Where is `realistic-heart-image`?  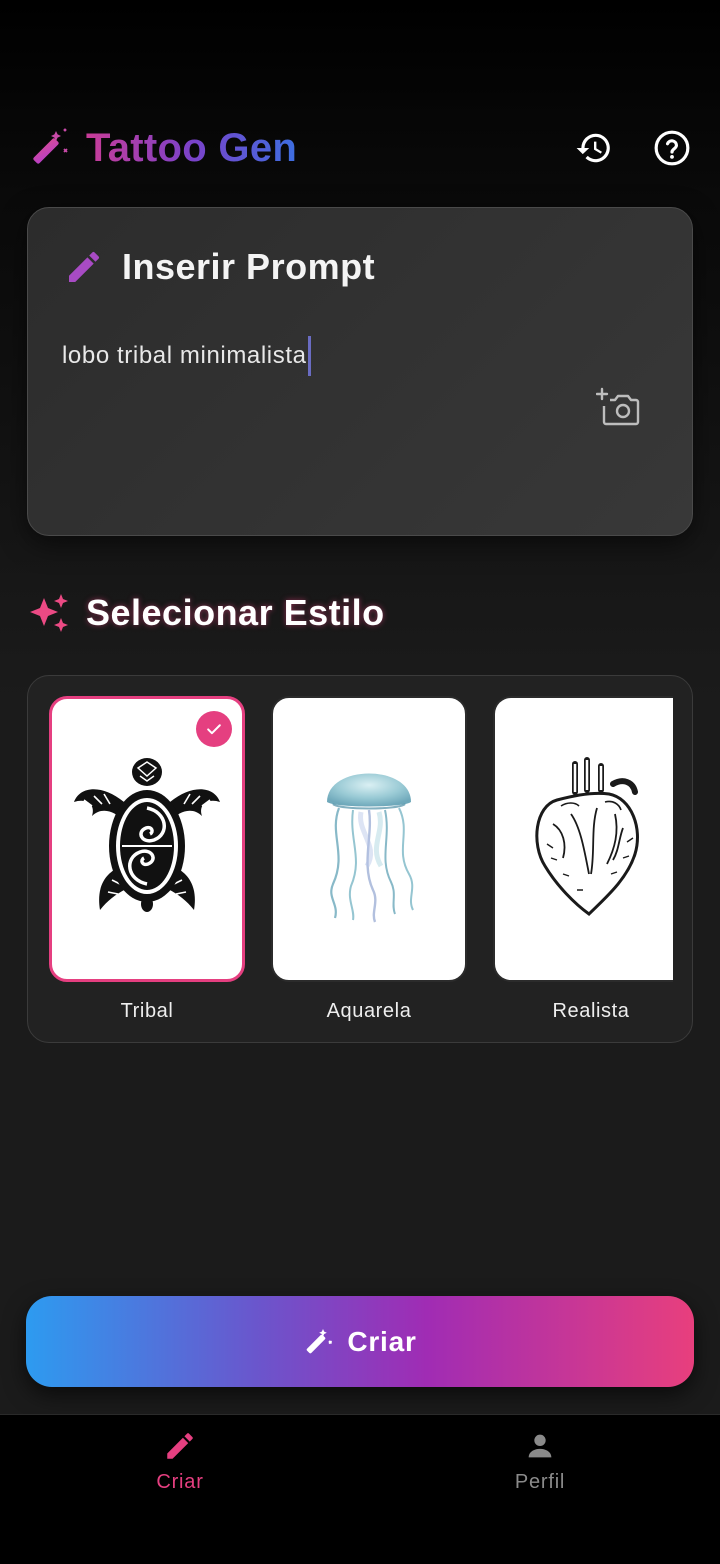 realistic-heart-image is located at coordinates (587, 836).